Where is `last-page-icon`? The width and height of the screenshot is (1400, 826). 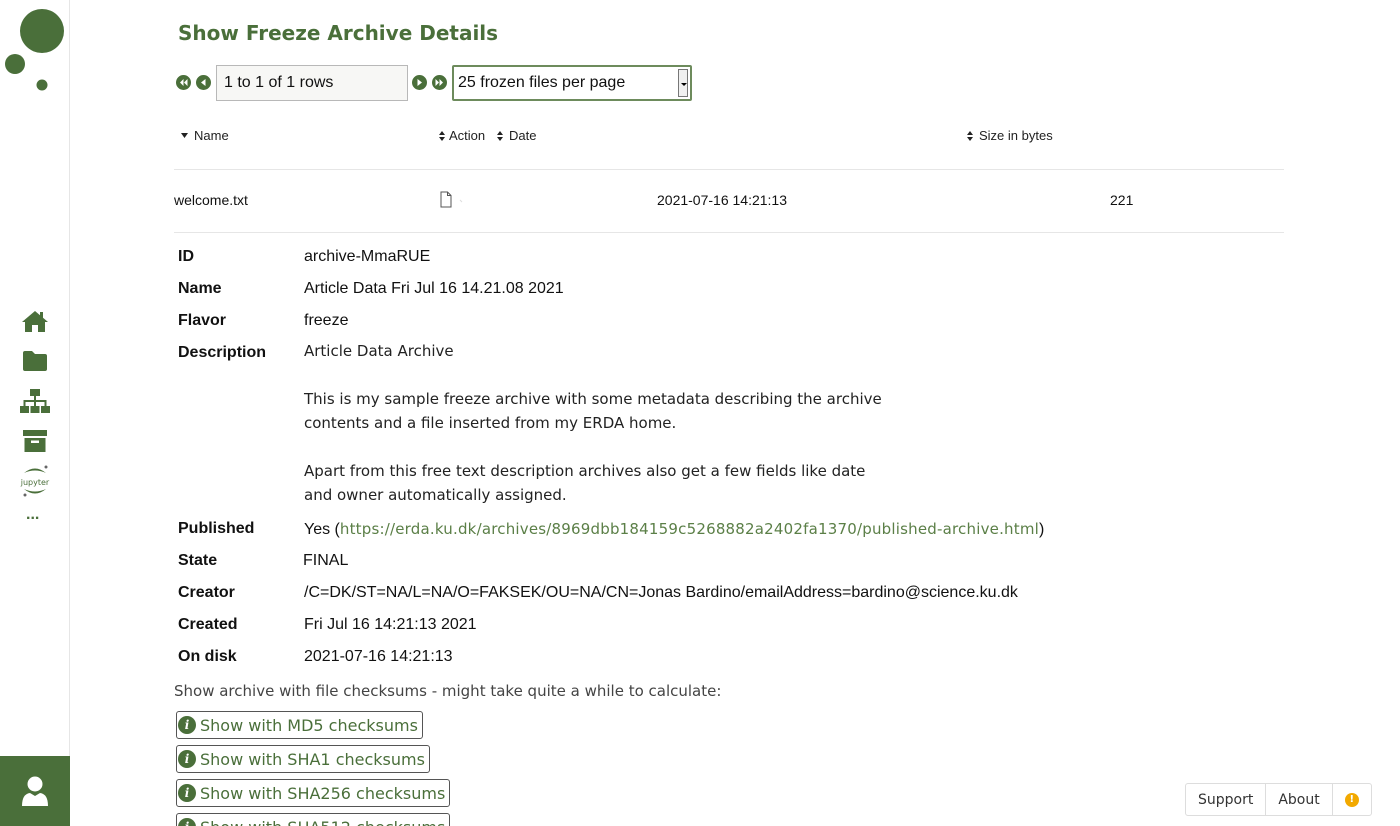
last-page-icon is located at coordinates (439, 82).